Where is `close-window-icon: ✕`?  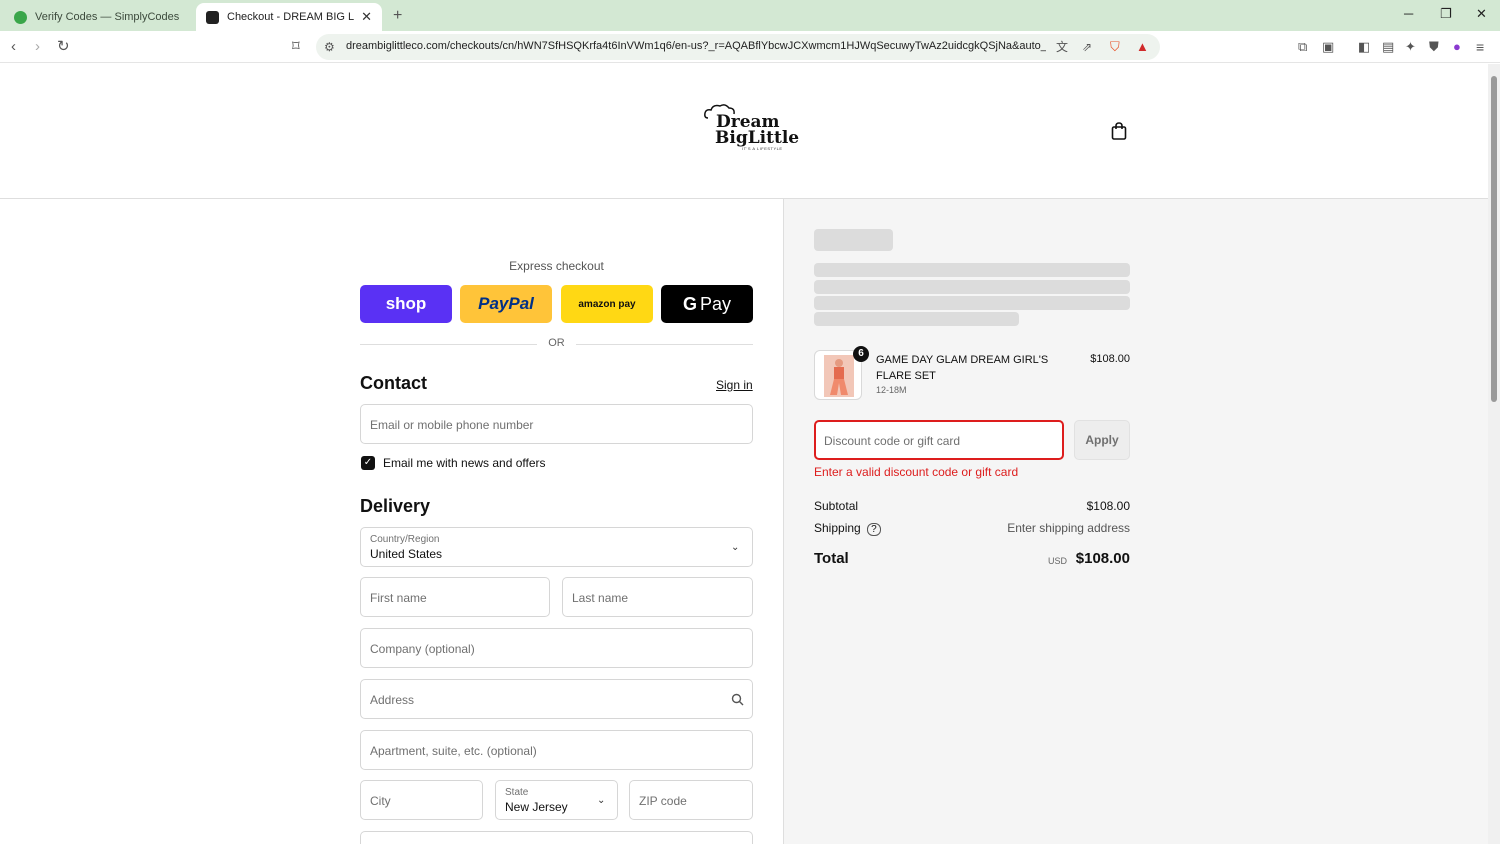
close-window-icon: ✕ is located at coordinates (1481, 14).